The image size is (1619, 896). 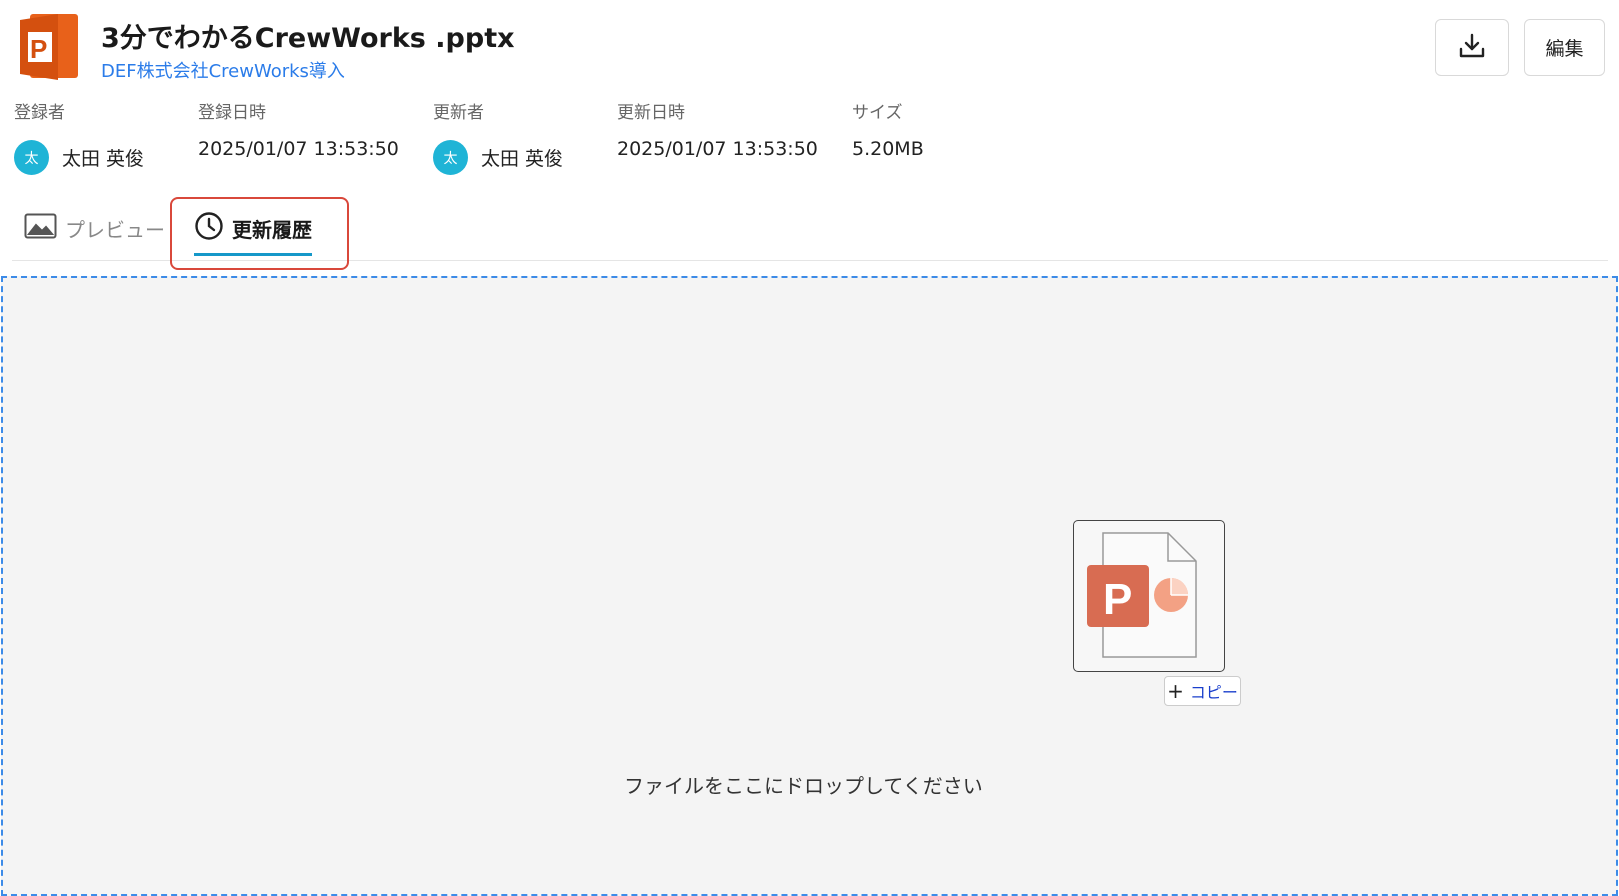 What do you see at coordinates (115, 229) in the screenshot?
I see `tab-label: プレビュー` at bounding box center [115, 229].